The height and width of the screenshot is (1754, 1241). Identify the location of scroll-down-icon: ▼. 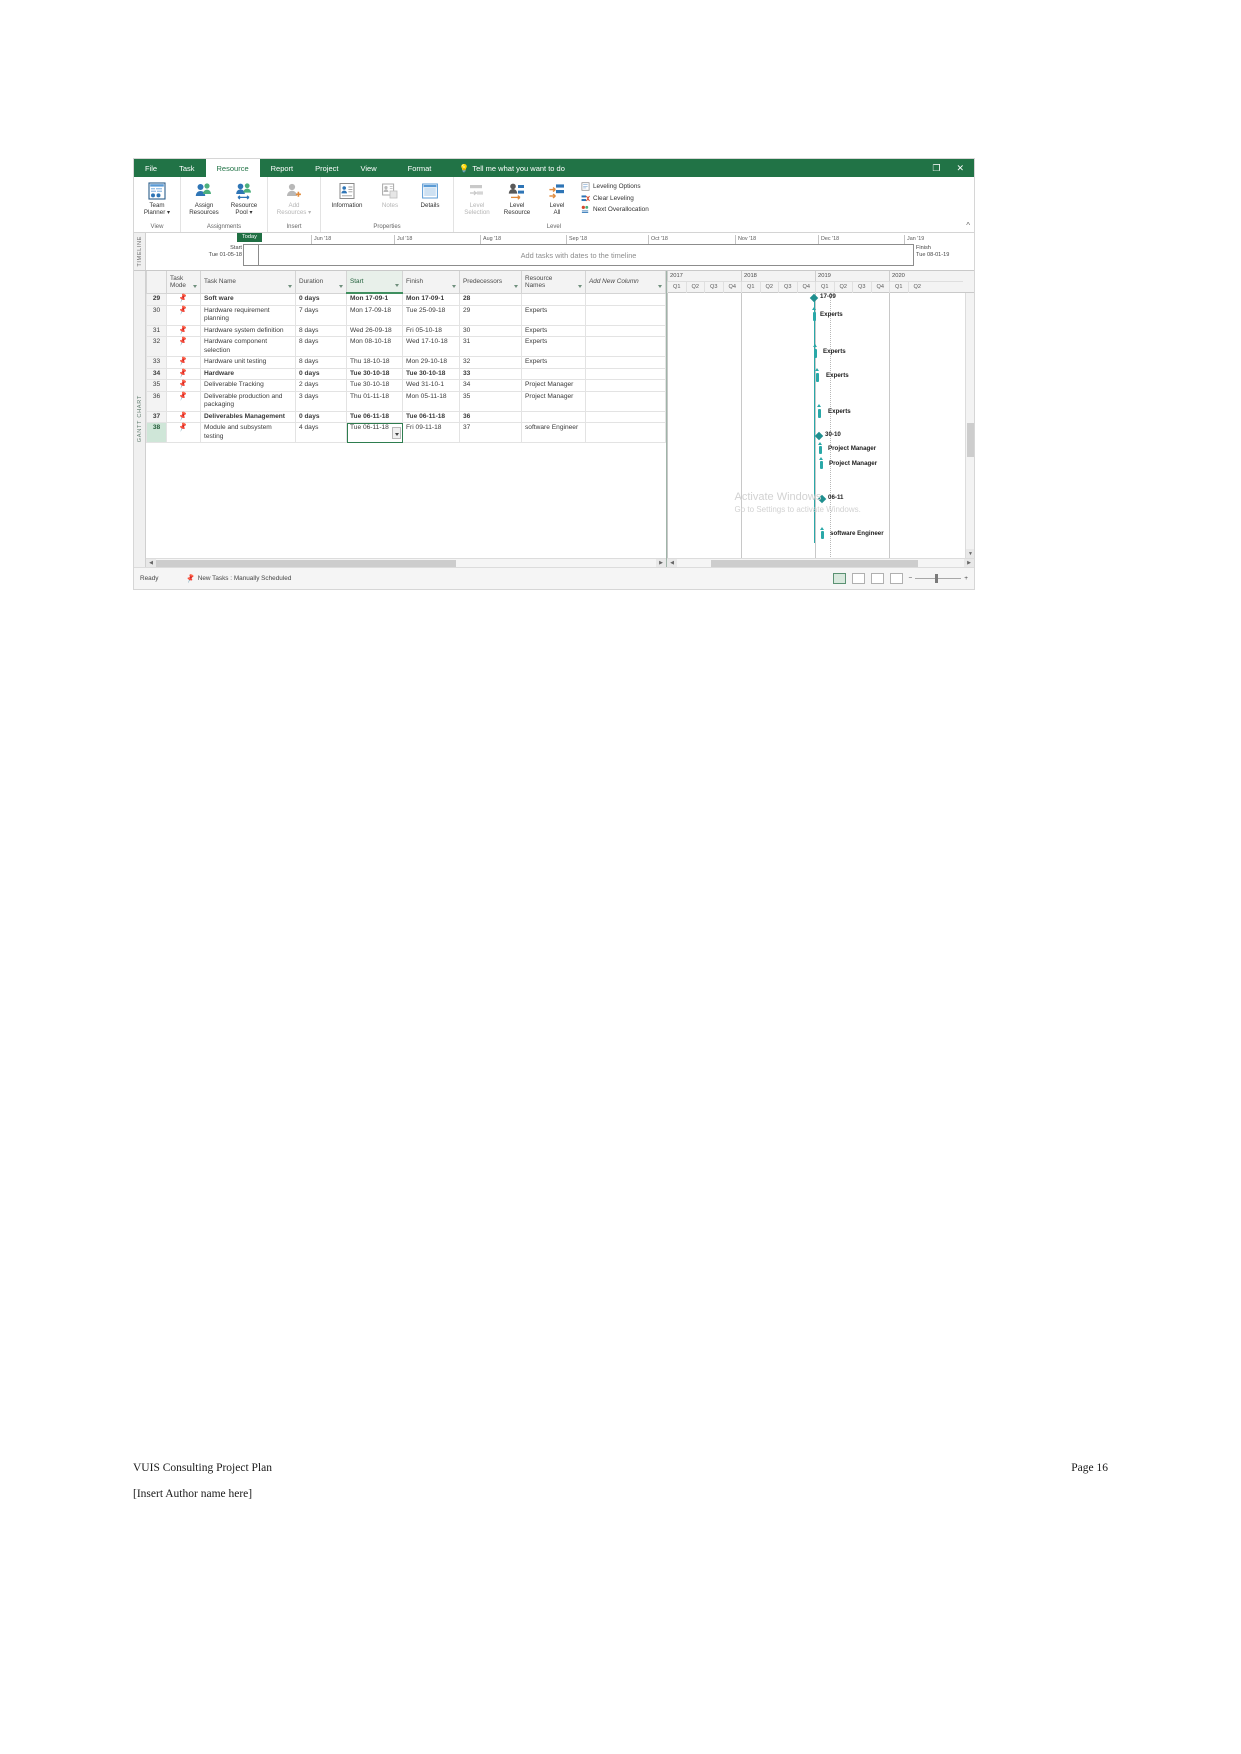
(970, 553).